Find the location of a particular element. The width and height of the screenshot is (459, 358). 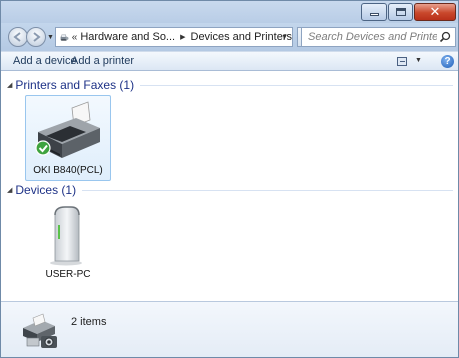

back-button is located at coordinates (18, 37).